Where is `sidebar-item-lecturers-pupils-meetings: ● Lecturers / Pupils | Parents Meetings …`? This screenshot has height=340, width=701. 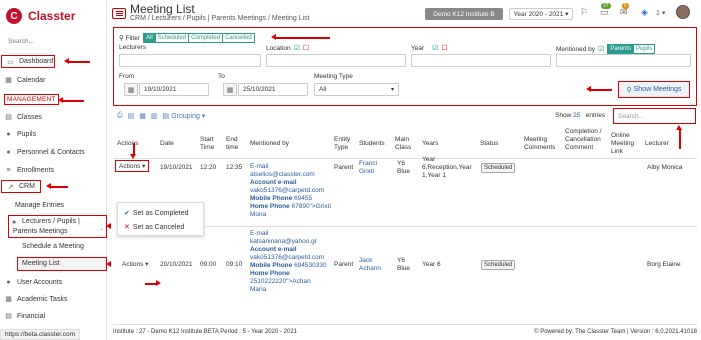
sidebar-item-lecturers-pupils-meetings: ● Lecturers / Pupils | Parents Meetings … is located at coordinates (57, 226).